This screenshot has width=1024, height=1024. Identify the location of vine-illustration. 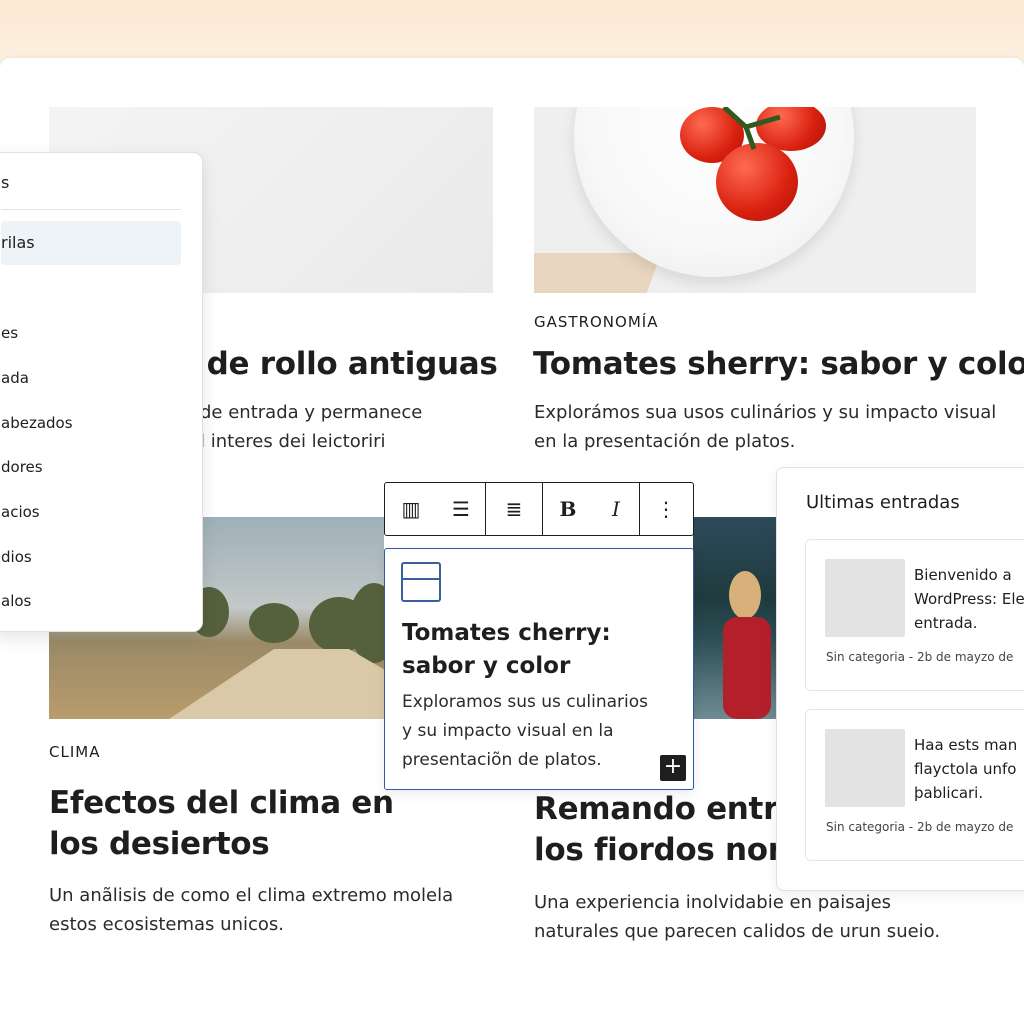
(751, 128).